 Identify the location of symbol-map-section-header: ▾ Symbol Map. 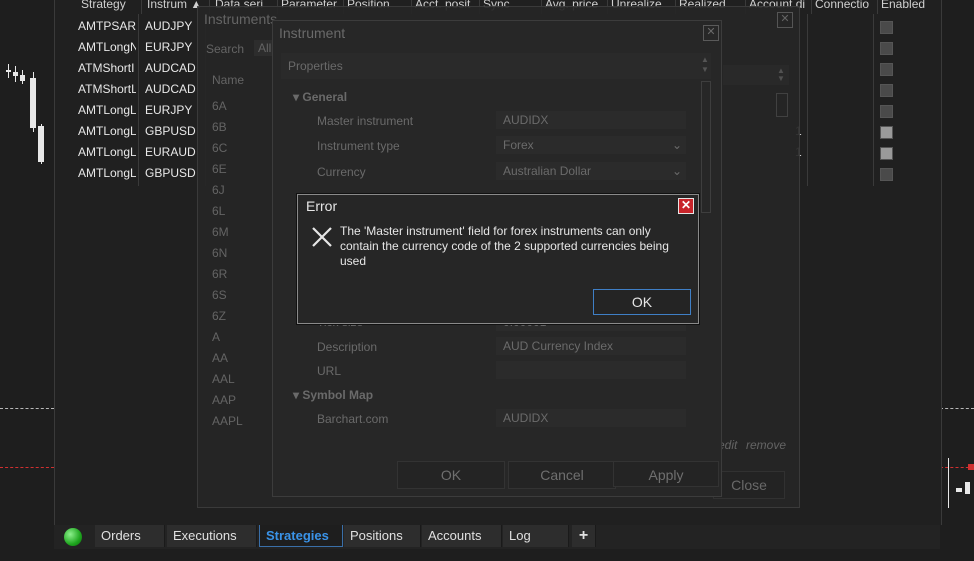
(333, 395).